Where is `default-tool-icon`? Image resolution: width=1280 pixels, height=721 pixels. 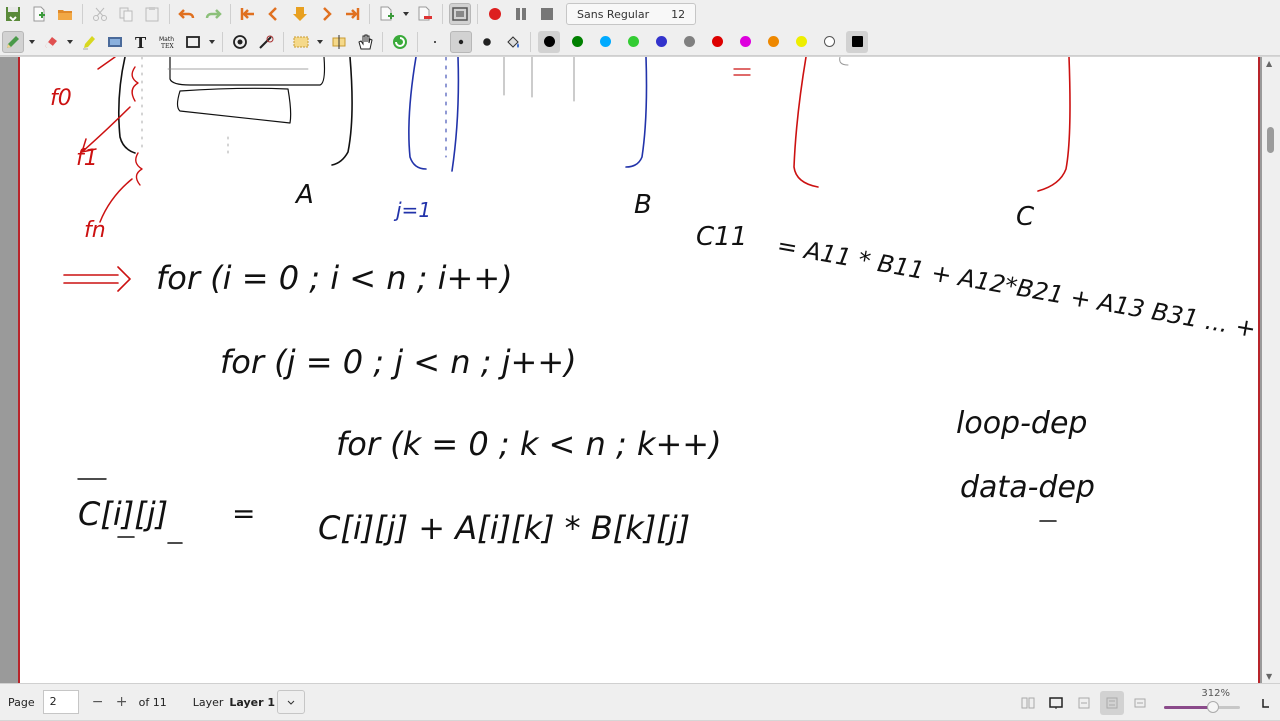 default-tool-icon is located at coordinates (400, 42).